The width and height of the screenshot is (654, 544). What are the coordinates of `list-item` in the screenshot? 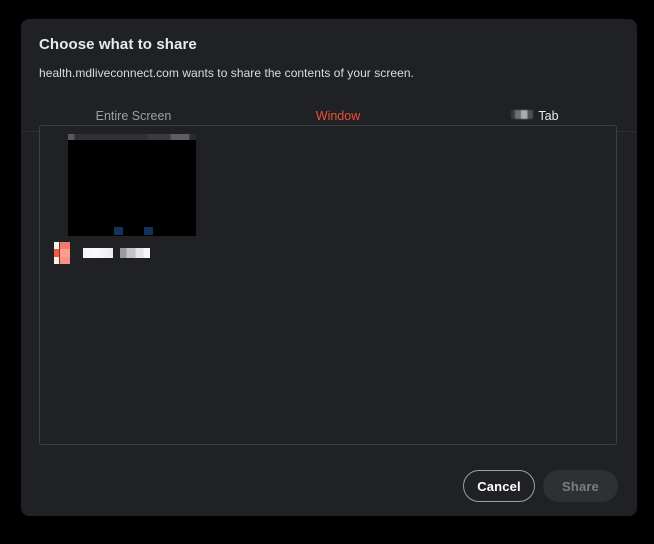 It's located at (121, 198).